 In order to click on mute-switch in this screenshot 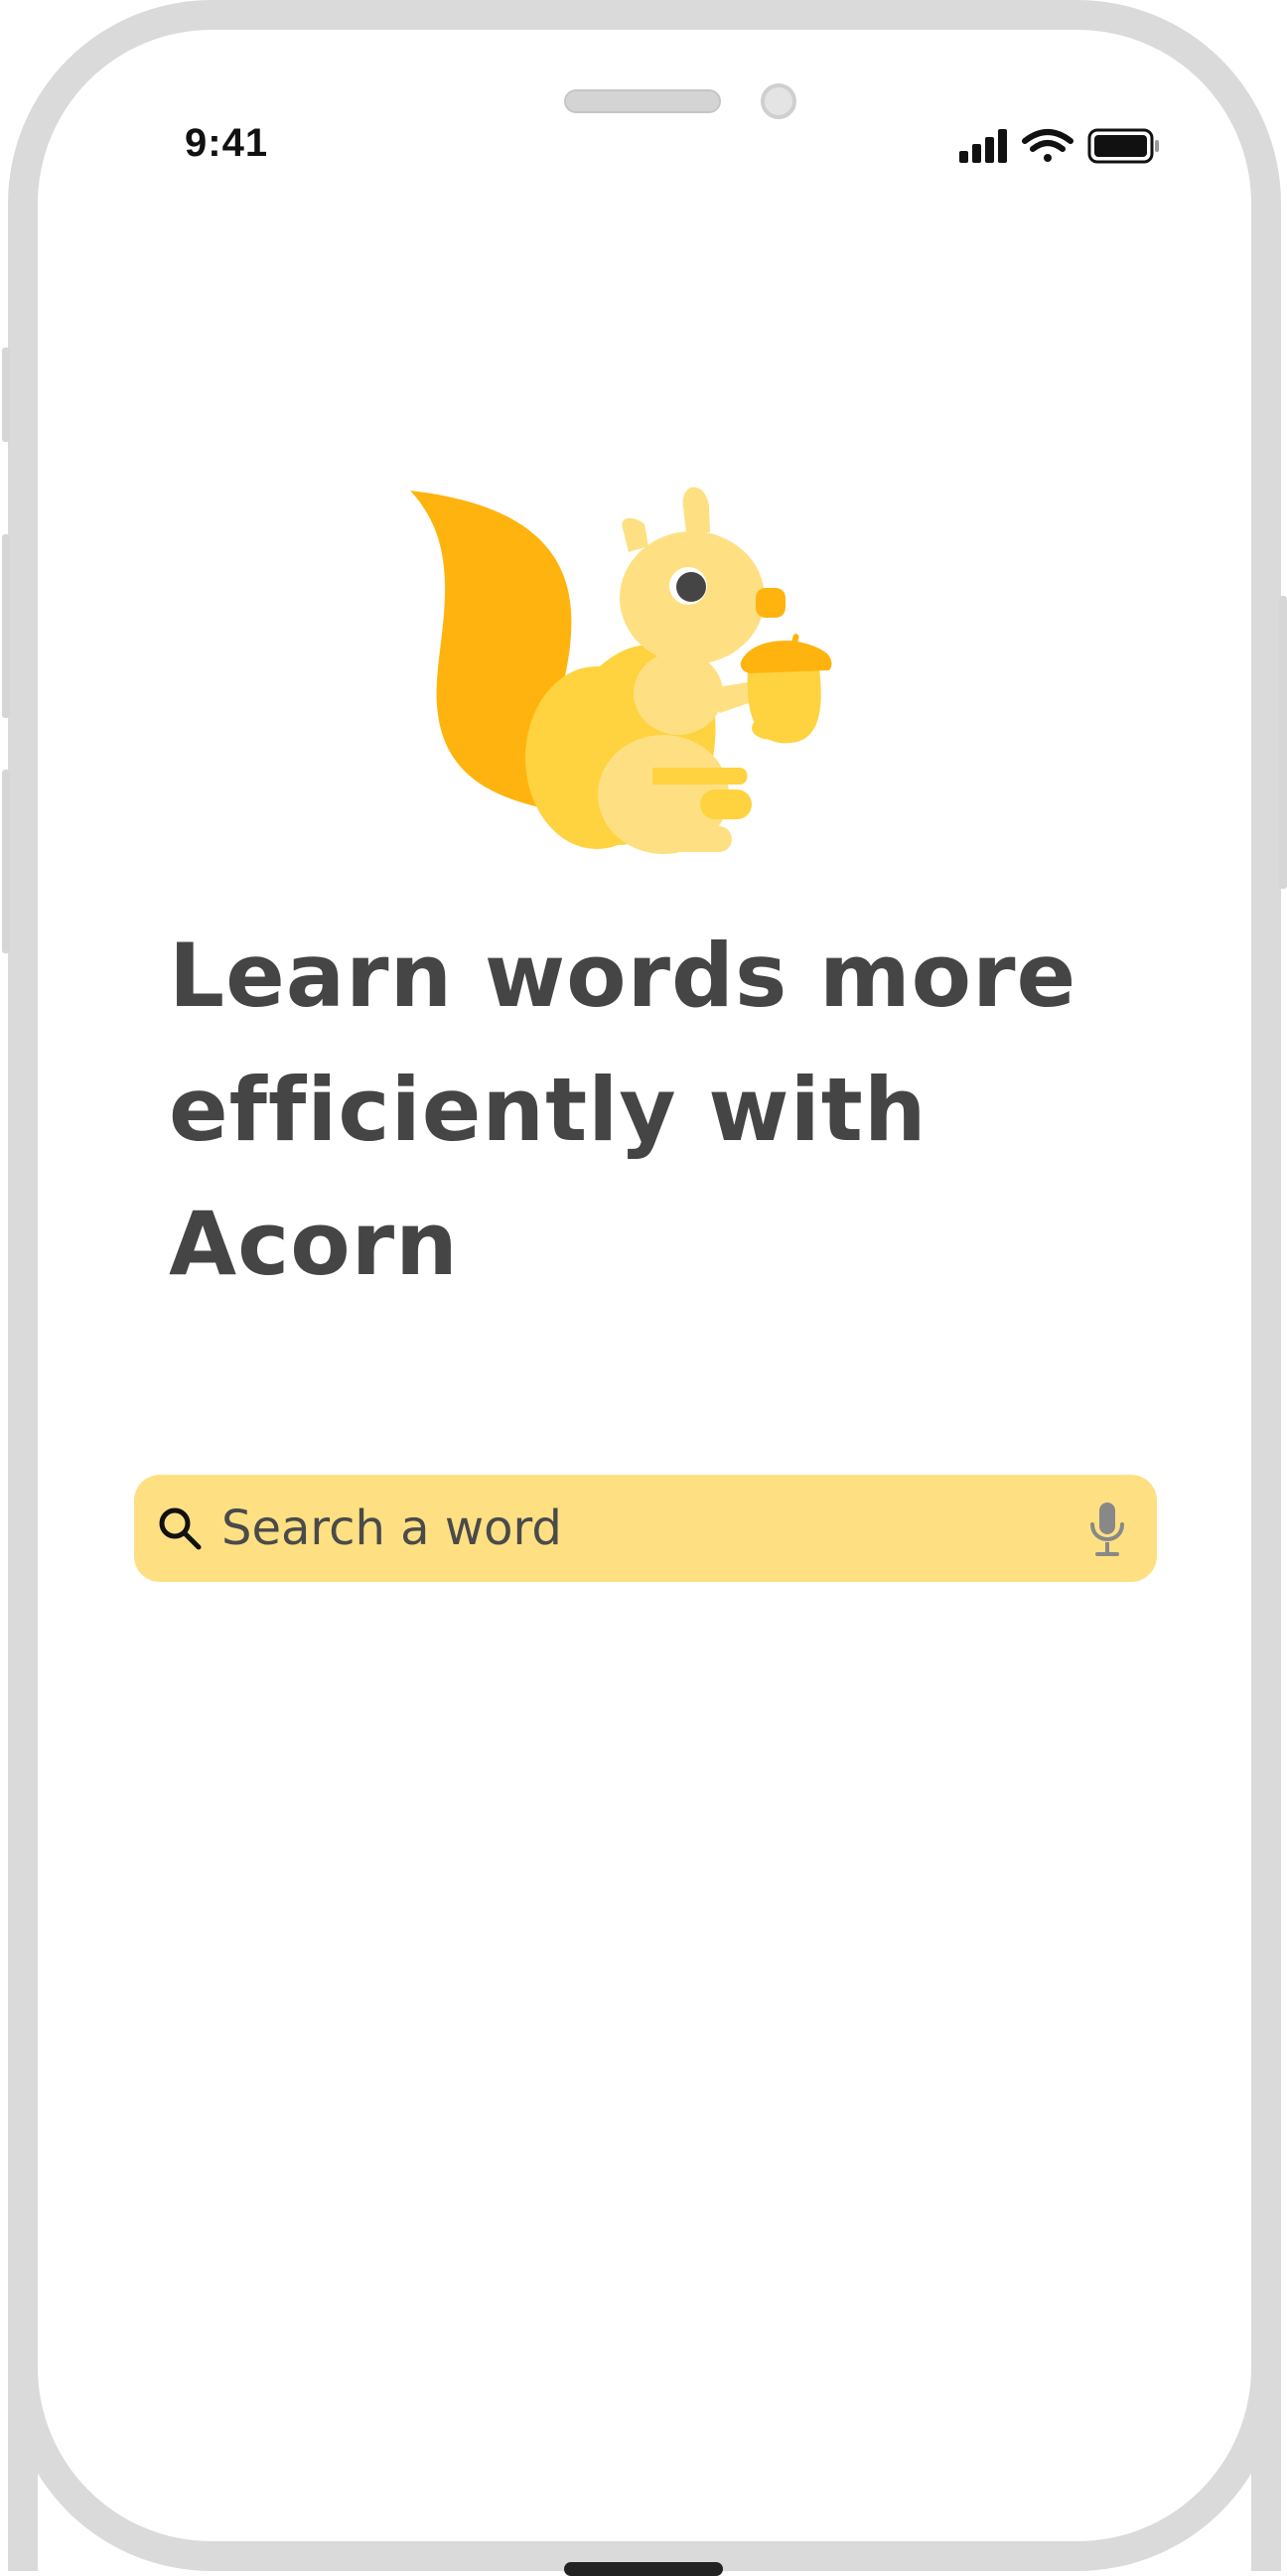, I will do `click(6, 395)`.